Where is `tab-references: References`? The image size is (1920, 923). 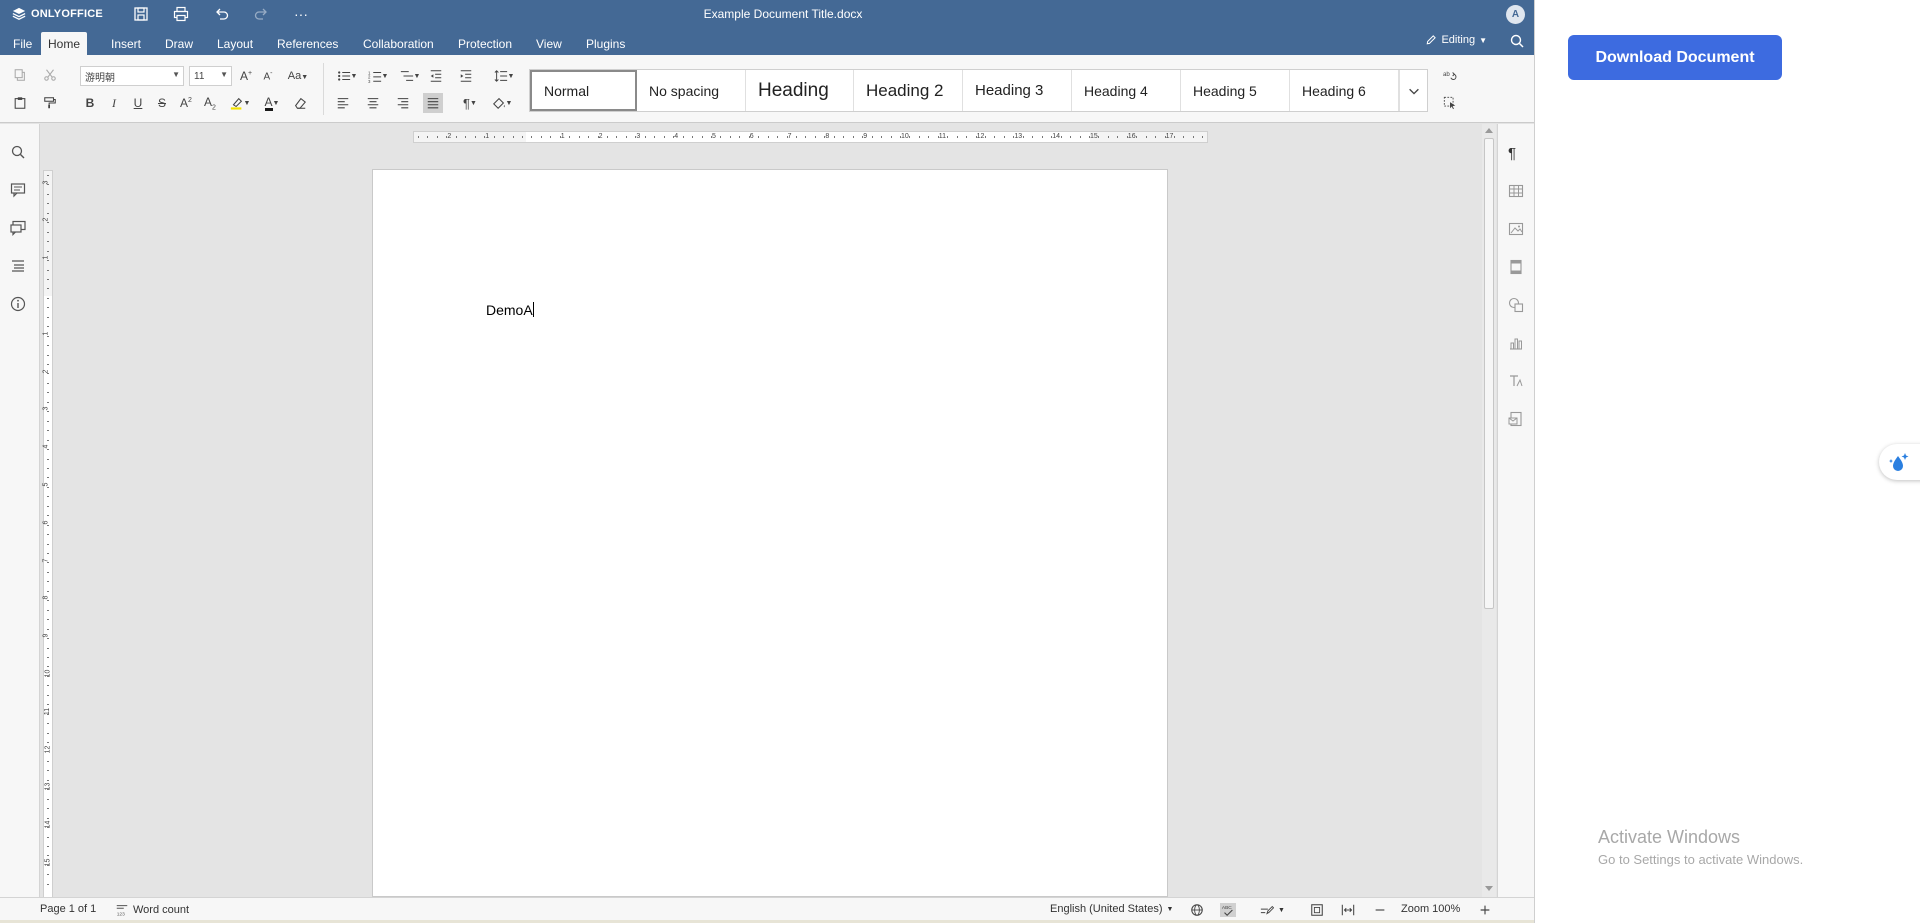
tab-references: References is located at coordinates (307, 43).